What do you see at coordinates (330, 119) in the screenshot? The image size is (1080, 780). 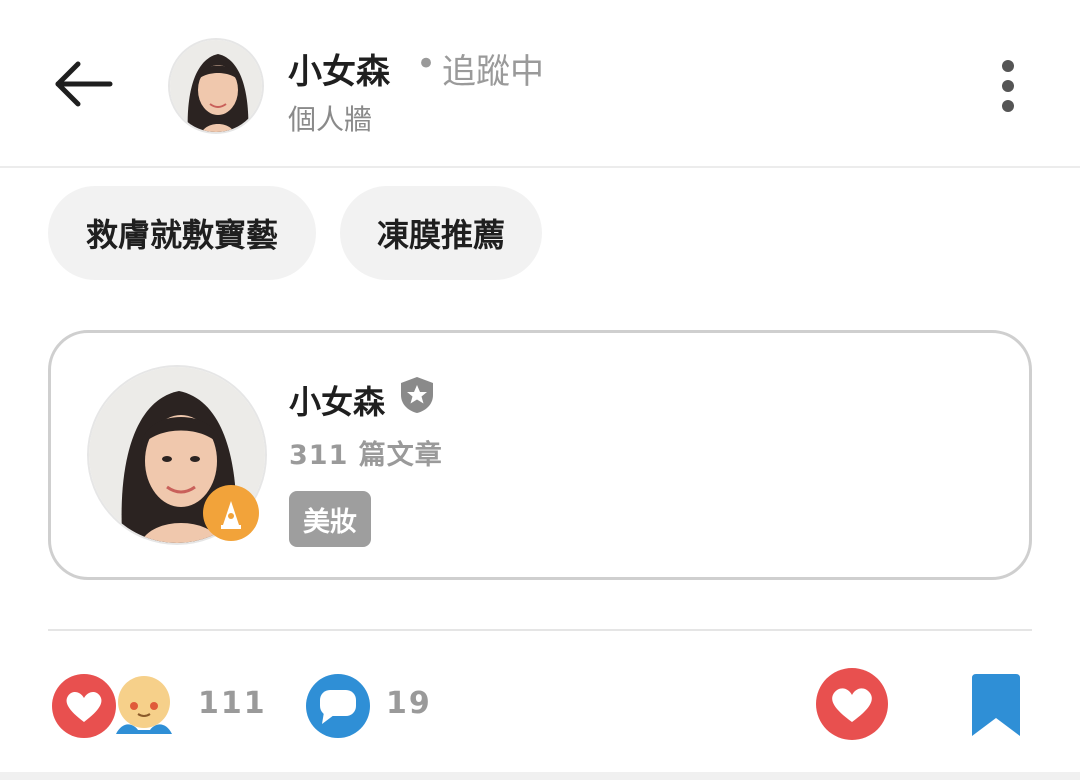 I see `header-subtitle: 個人牆` at bounding box center [330, 119].